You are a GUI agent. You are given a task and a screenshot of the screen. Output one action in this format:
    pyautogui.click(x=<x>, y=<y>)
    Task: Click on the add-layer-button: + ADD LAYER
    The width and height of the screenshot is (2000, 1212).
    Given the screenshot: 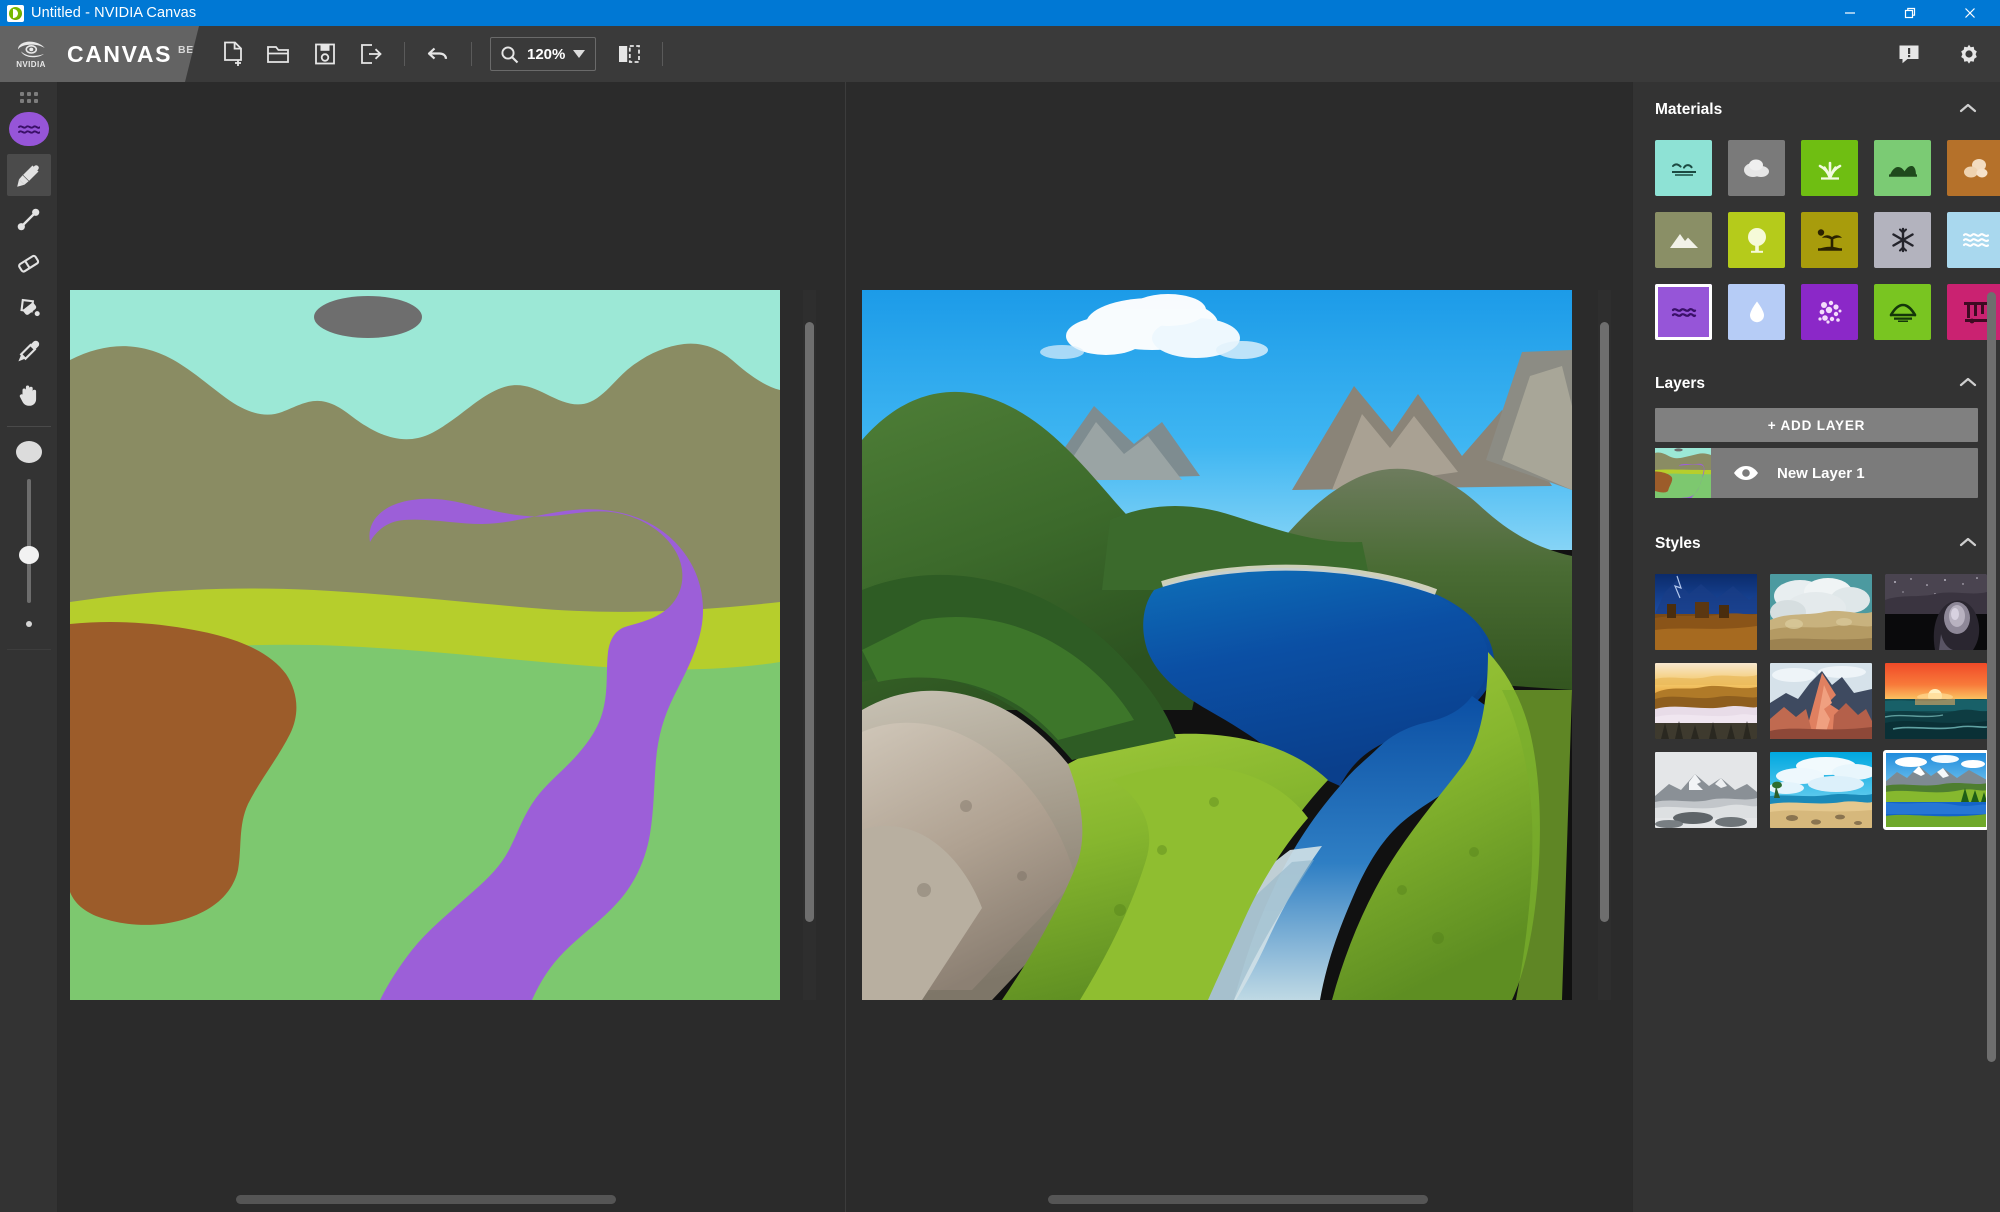 What is the action you would take?
    pyautogui.click(x=1816, y=425)
    